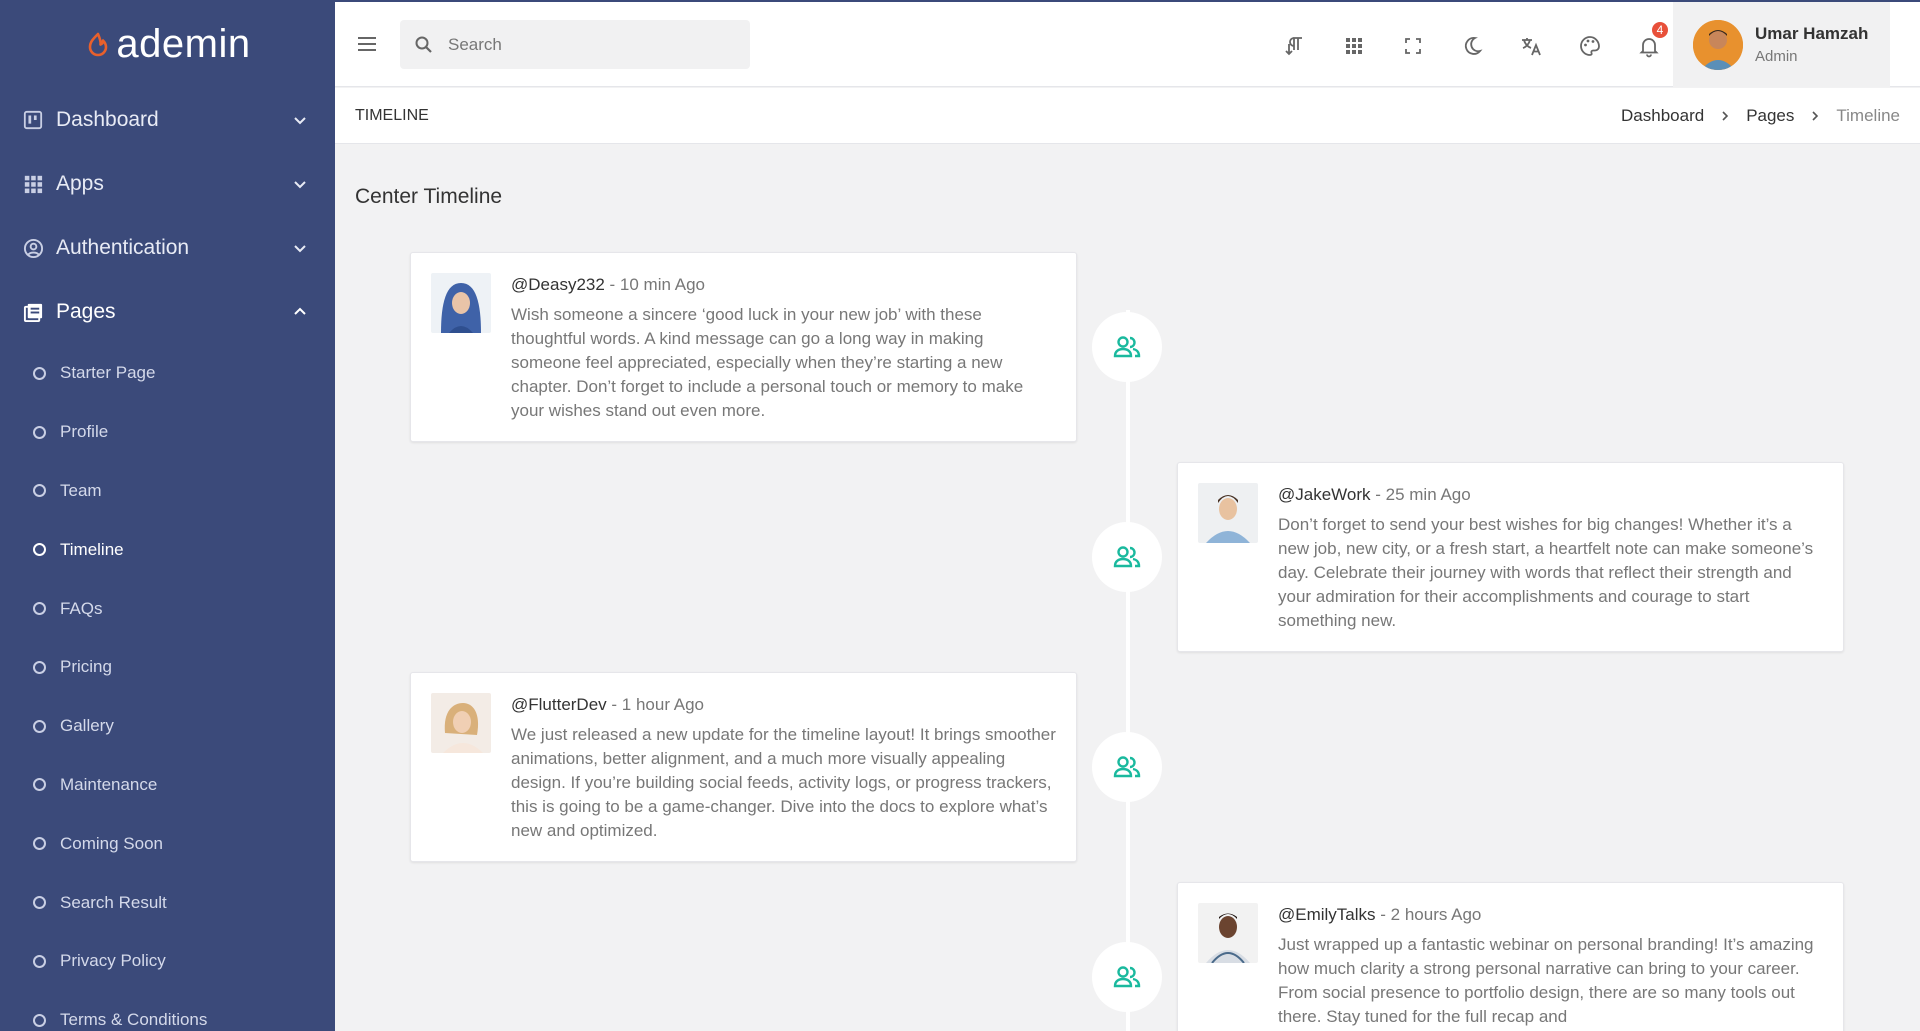 This screenshot has height=1031, width=1920. Describe the element at coordinates (1327, 914) in the screenshot. I see `post-handle: @EmilyTalks` at that location.